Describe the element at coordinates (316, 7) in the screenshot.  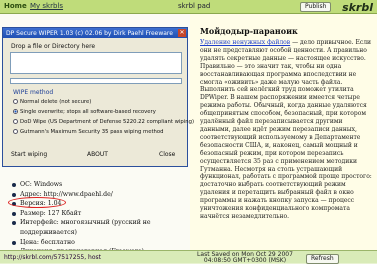
I see `publish-button: Publish` at that location.